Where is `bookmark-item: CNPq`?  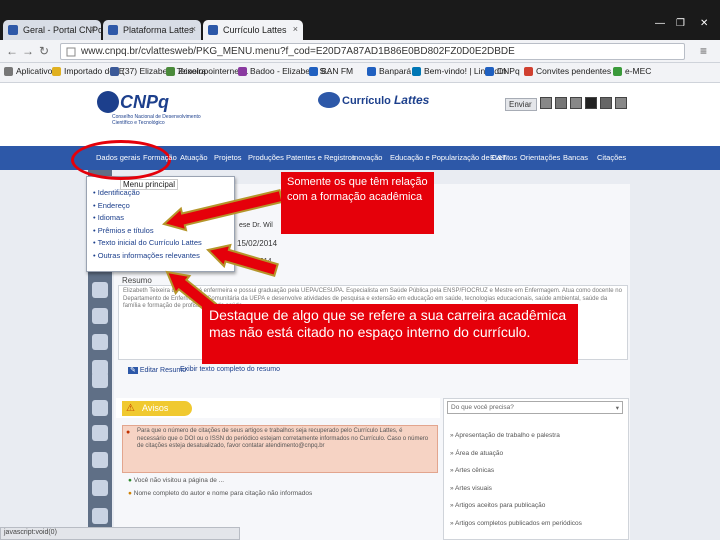 bookmark-item: CNPq is located at coordinates (502, 73).